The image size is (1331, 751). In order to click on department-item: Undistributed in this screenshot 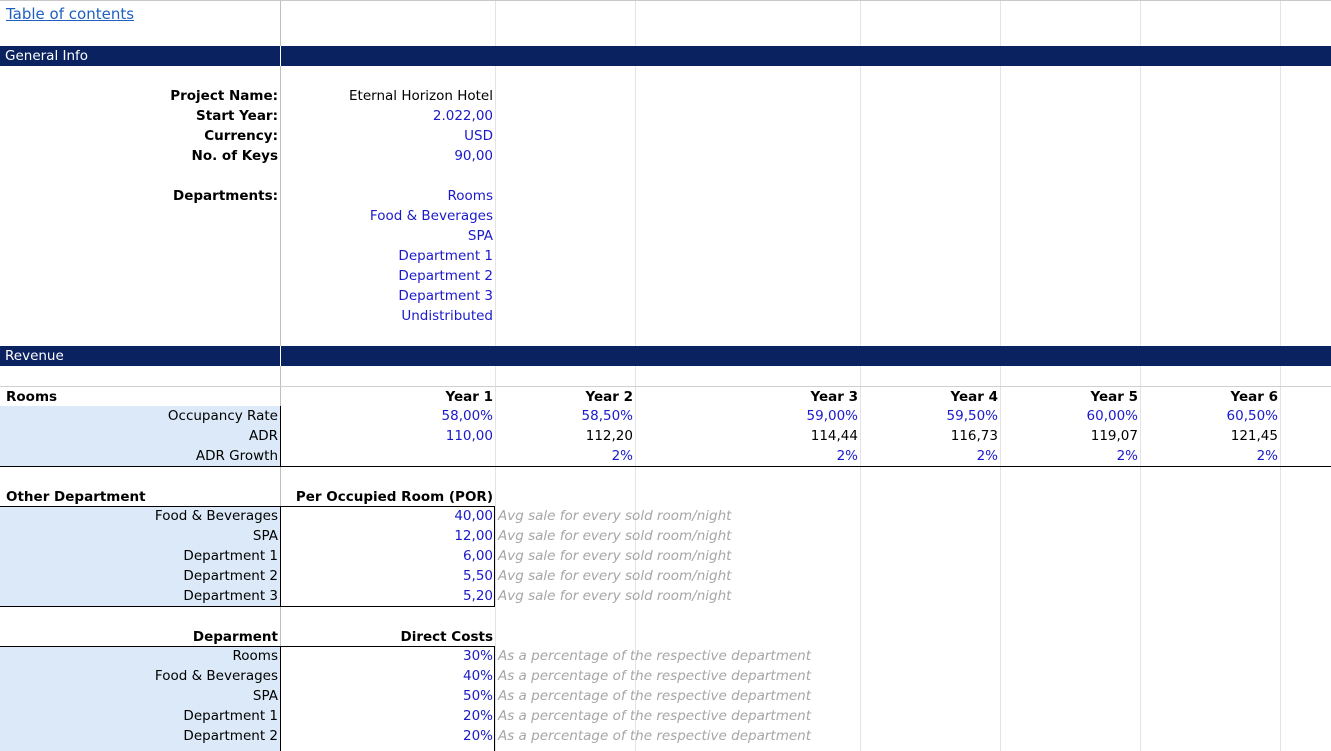, I will do `click(396, 316)`.